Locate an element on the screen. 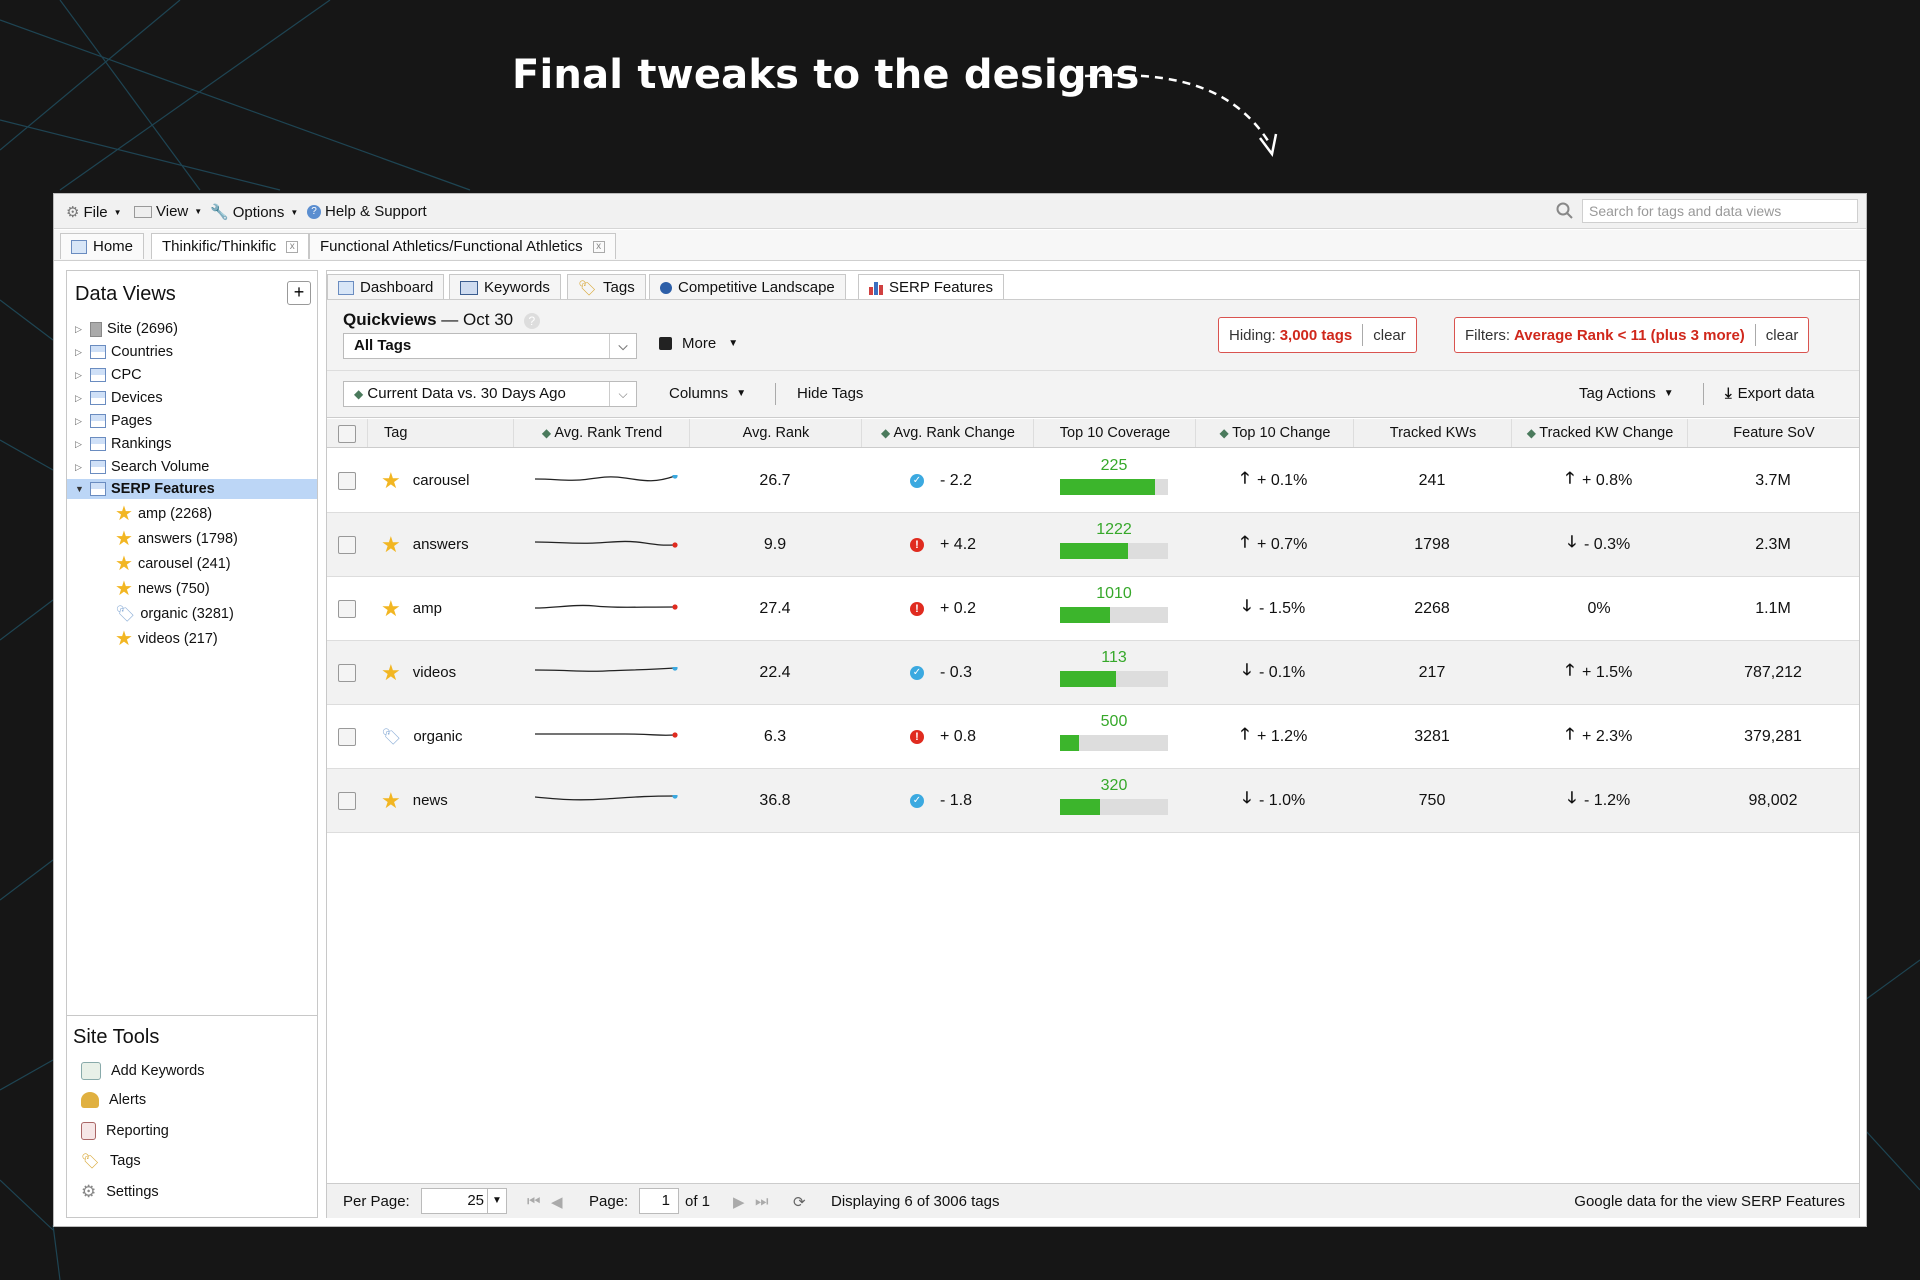  compare-select: ◆ Current Data vs. 30 Days Ago ⌵ is located at coordinates (490, 394).